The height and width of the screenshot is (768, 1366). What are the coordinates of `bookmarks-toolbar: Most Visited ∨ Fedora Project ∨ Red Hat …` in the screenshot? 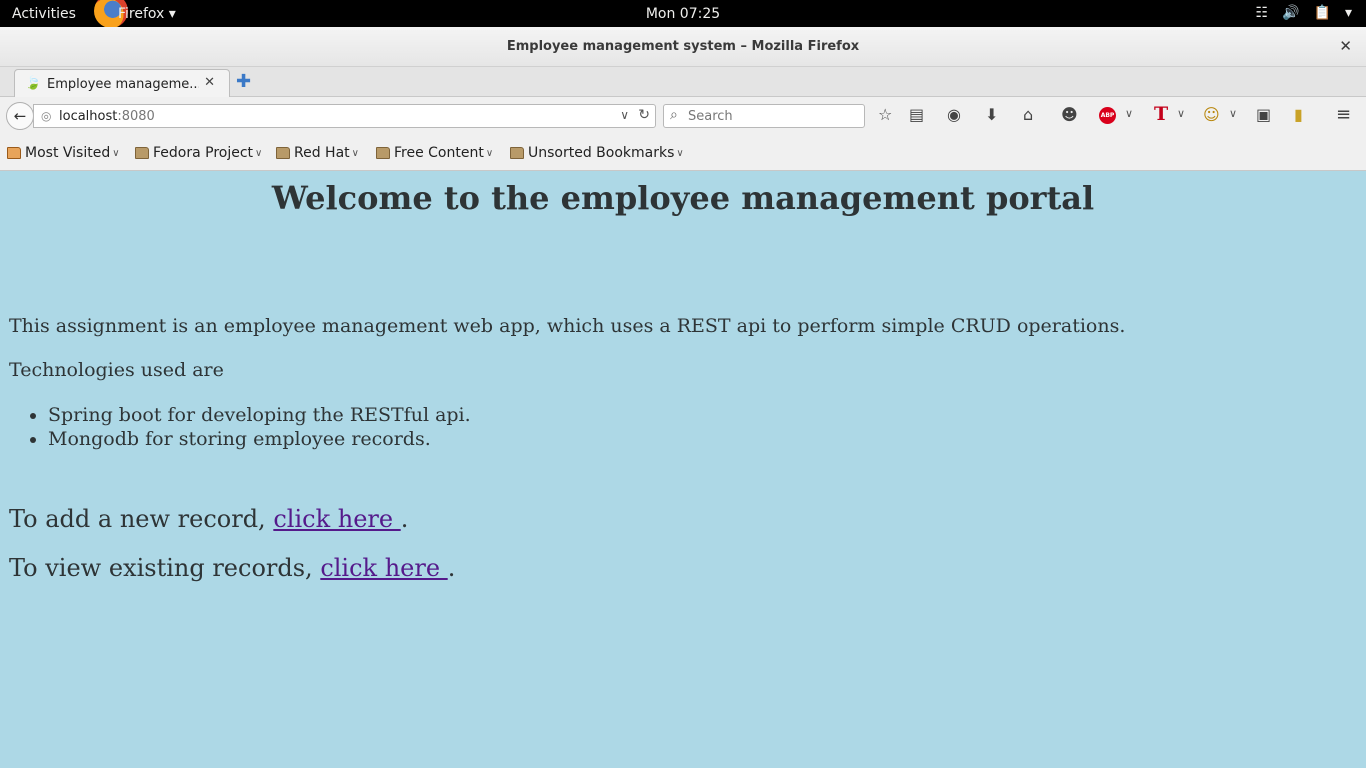 It's located at (683, 153).